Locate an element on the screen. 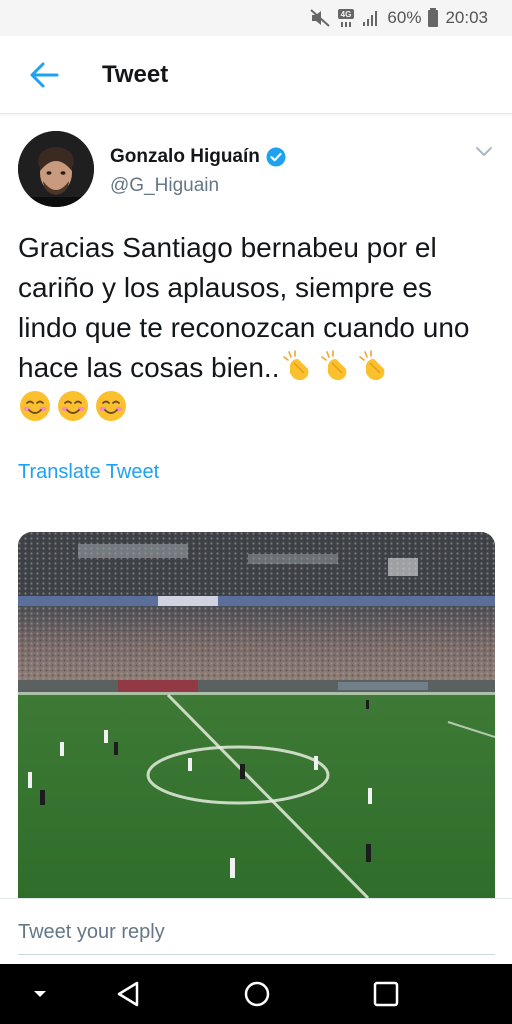 Image resolution: width=512 pixels, height=1024 pixels. page-title: Tweet is located at coordinates (135, 74).